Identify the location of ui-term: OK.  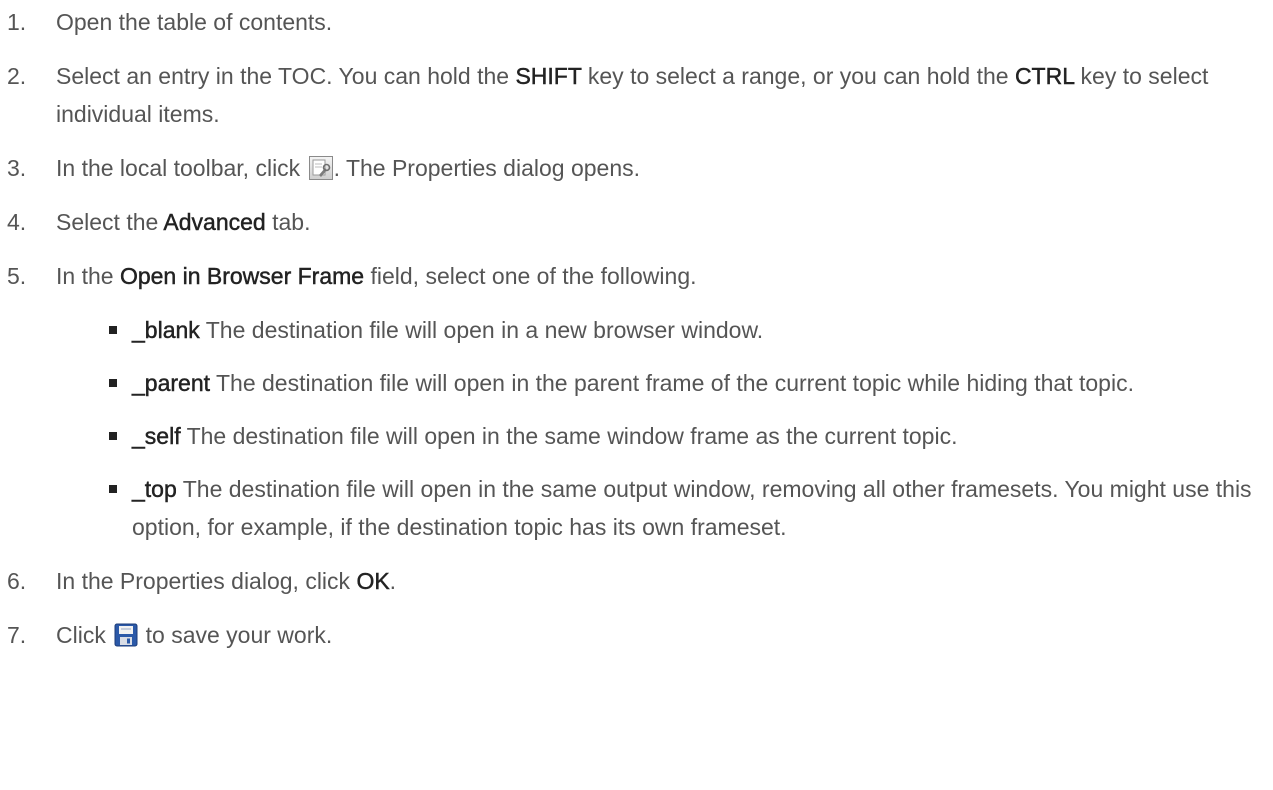
(373, 581).